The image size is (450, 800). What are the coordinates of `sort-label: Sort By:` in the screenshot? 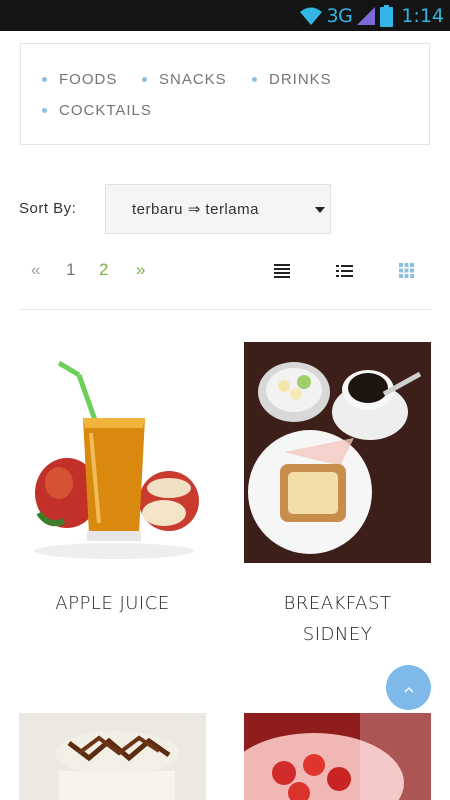 It's located at (48, 208).